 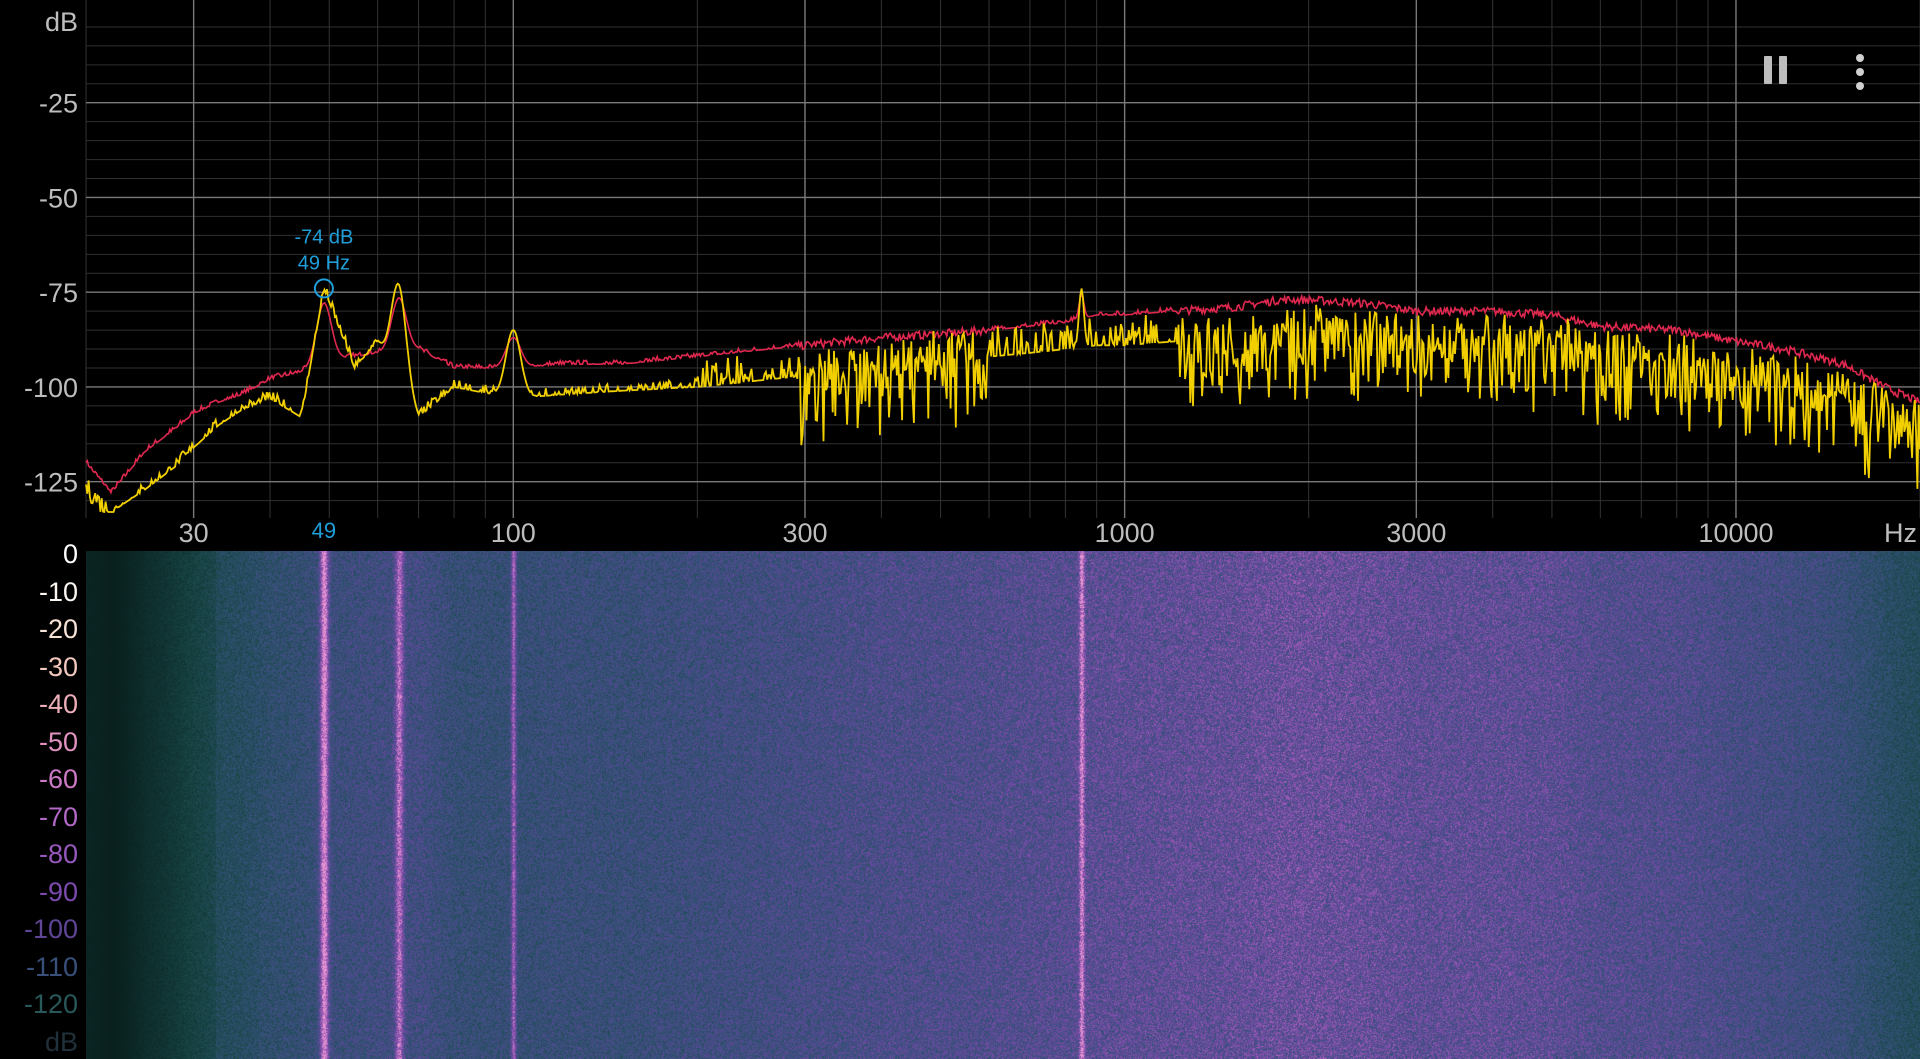 What do you see at coordinates (51, 388) in the screenshot?
I see `y-tick-label: -100` at bounding box center [51, 388].